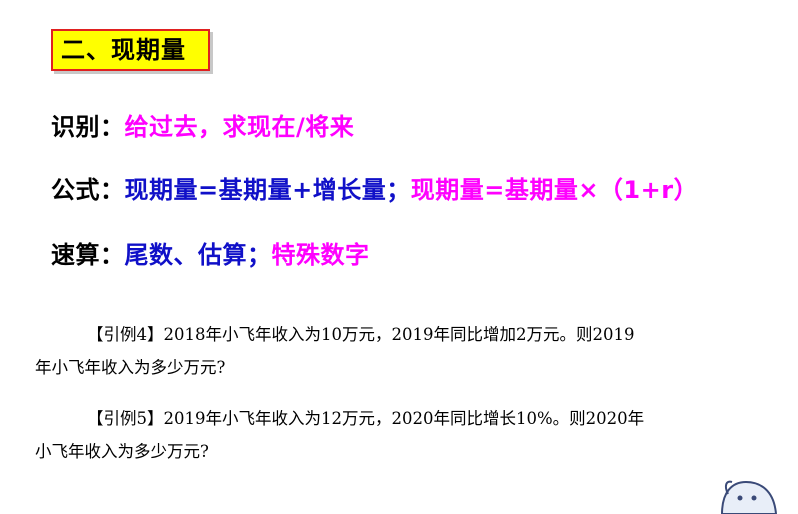 Image resolution: width=798 pixels, height=514 pixels. Describe the element at coordinates (239, 127) in the screenshot. I see `identify-content: 给过去，求现在/将来` at that location.